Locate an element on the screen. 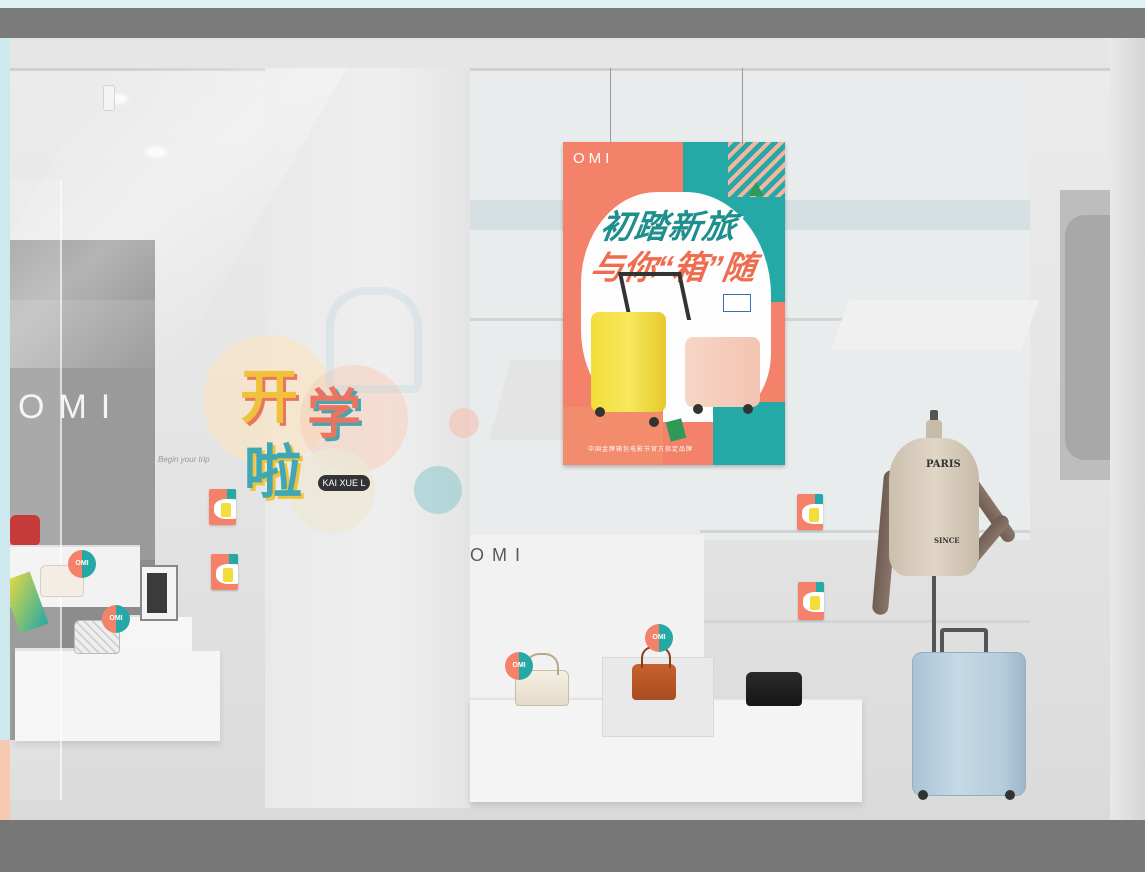 This screenshot has height=872, width=1145. wall-shelf is located at coordinates (935, 325).